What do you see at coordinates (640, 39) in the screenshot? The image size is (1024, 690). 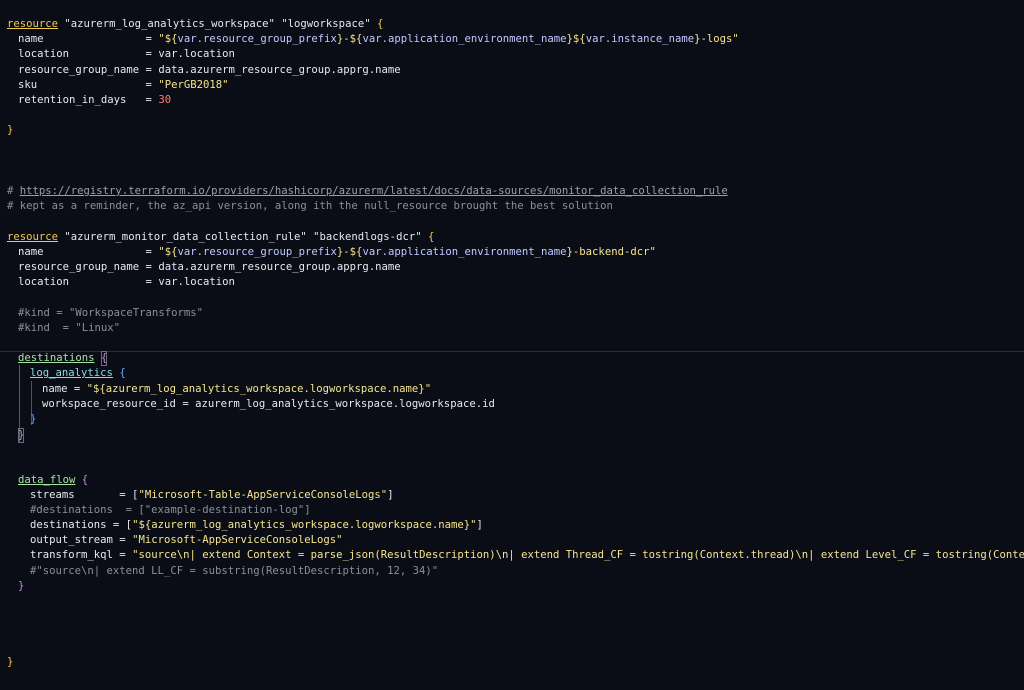 I see `interp-var: var.instance_name` at bounding box center [640, 39].